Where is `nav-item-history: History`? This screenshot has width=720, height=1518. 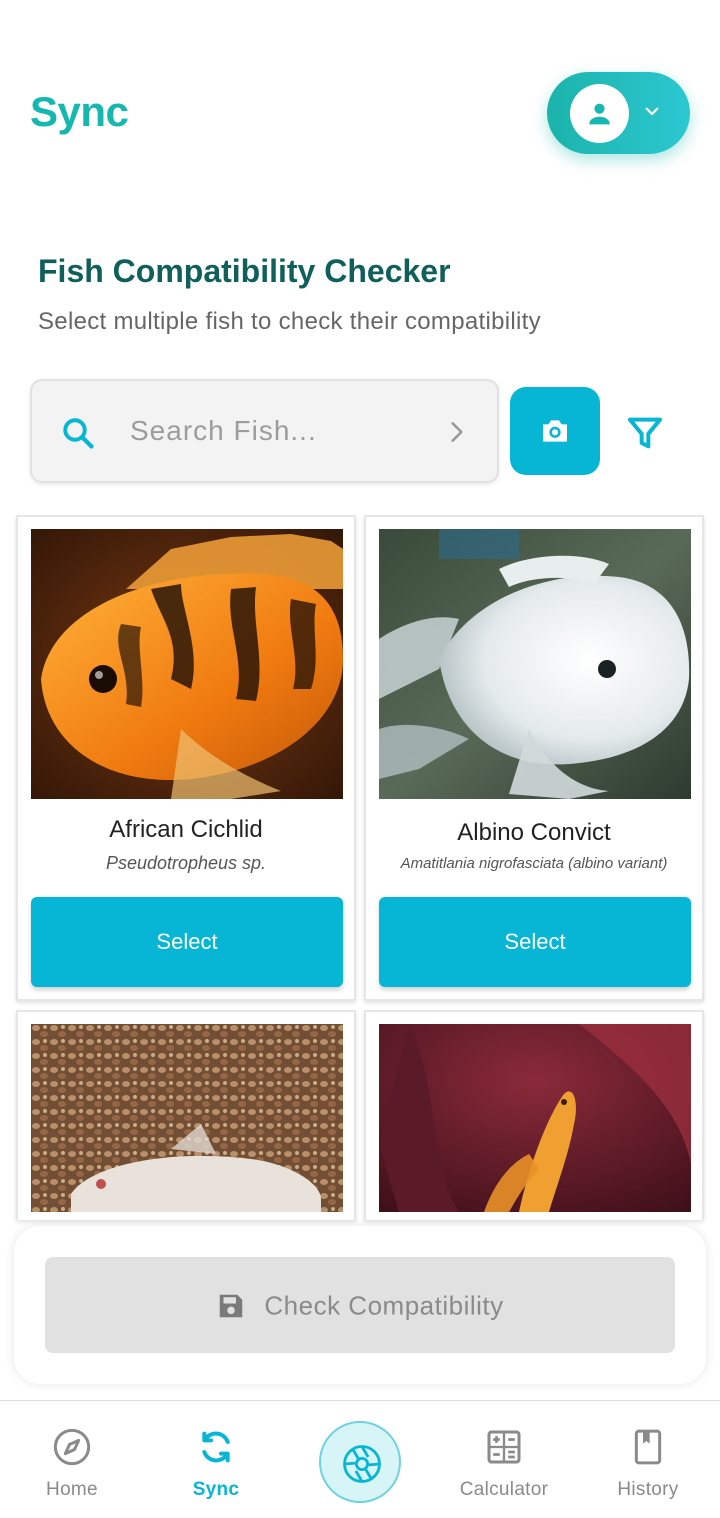
nav-item-history: History is located at coordinates (648, 1459).